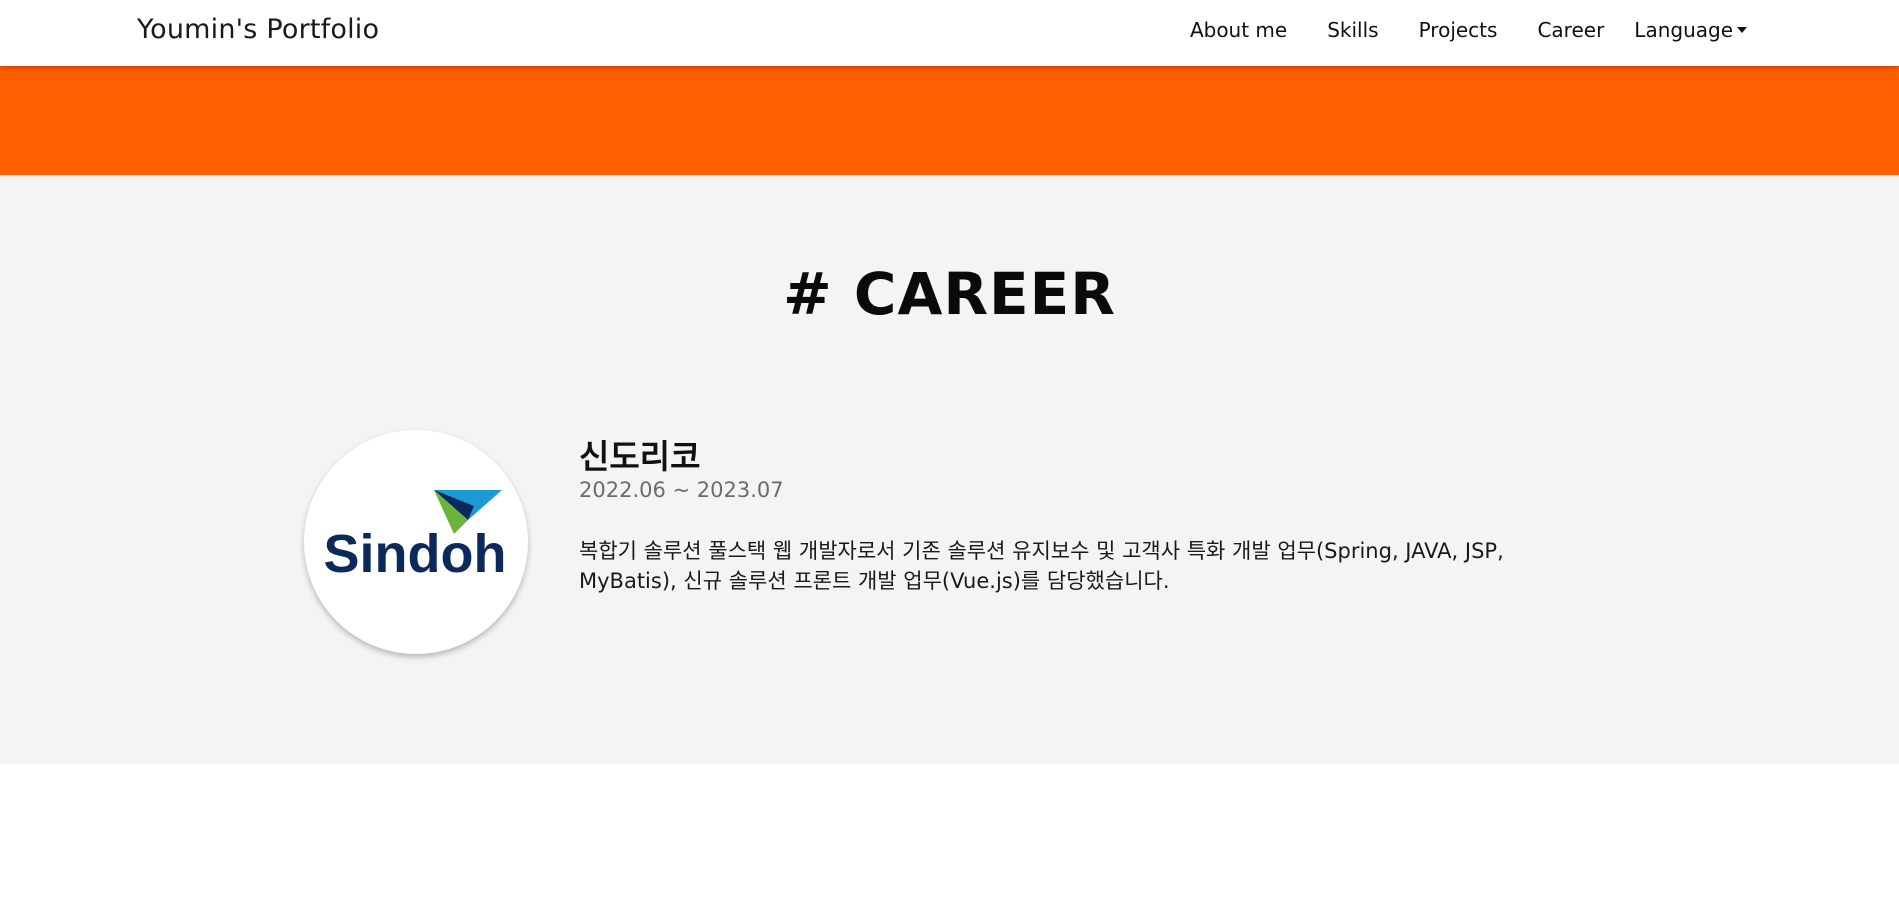 This screenshot has width=1899, height=914. What do you see at coordinates (949, 294) in the screenshot?
I see `section-title: # CAREER` at bounding box center [949, 294].